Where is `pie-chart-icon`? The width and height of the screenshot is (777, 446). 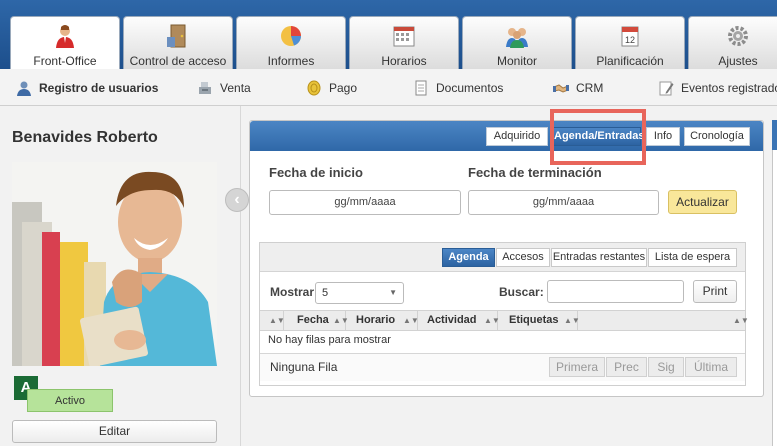 pie-chart-icon is located at coordinates (291, 36).